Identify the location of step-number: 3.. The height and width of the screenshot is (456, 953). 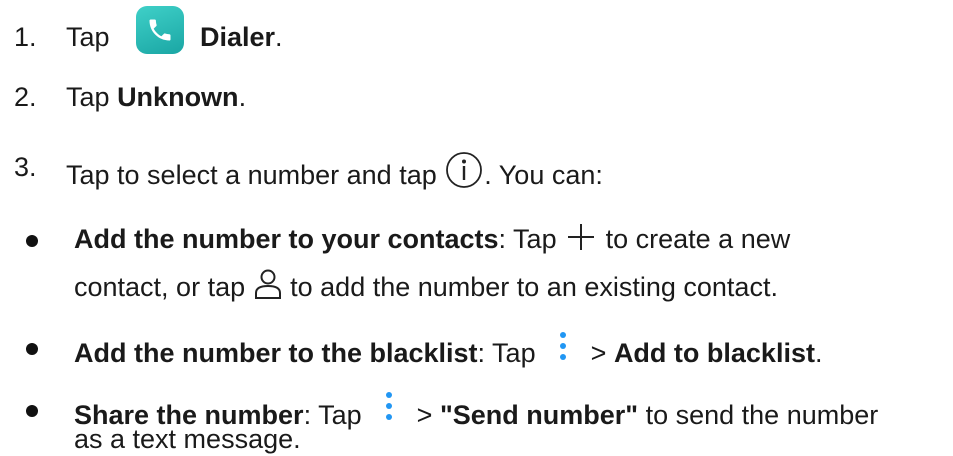
(25, 167).